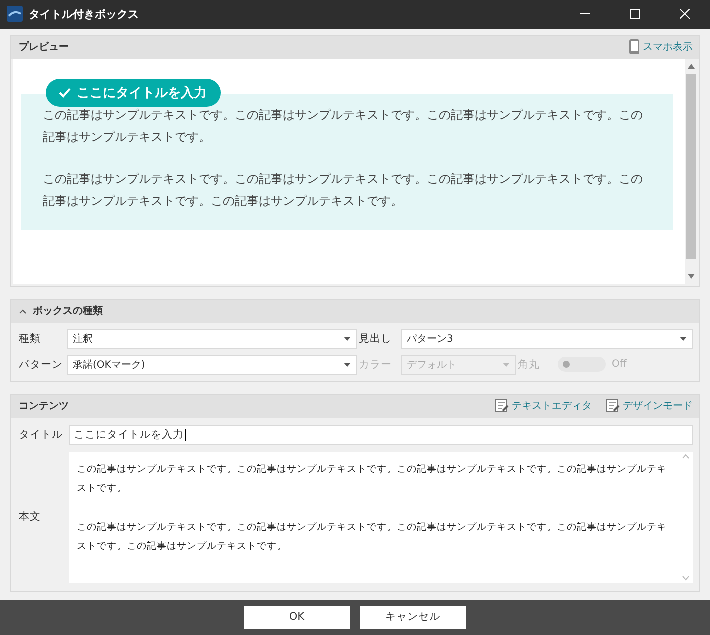 The image size is (710, 635). Describe the element at coordinates (343, 126) in the screenshot. I see `box-paragraph: この記事はサンプルテキストです。この記事はサンプルテキストです。この記事はサンプルテキストです。この記事はサンプルテキストです。` at that location.